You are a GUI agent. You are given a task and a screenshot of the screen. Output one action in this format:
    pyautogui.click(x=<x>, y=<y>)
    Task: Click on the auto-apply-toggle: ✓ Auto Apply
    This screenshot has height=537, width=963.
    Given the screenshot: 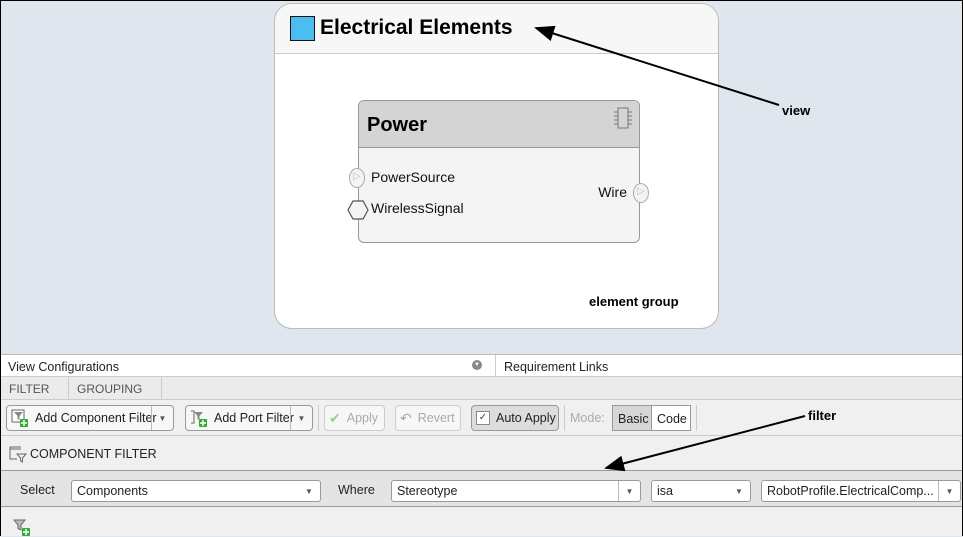 What is the action you would take?
    pyautogui.click(x=515, y=418)
    